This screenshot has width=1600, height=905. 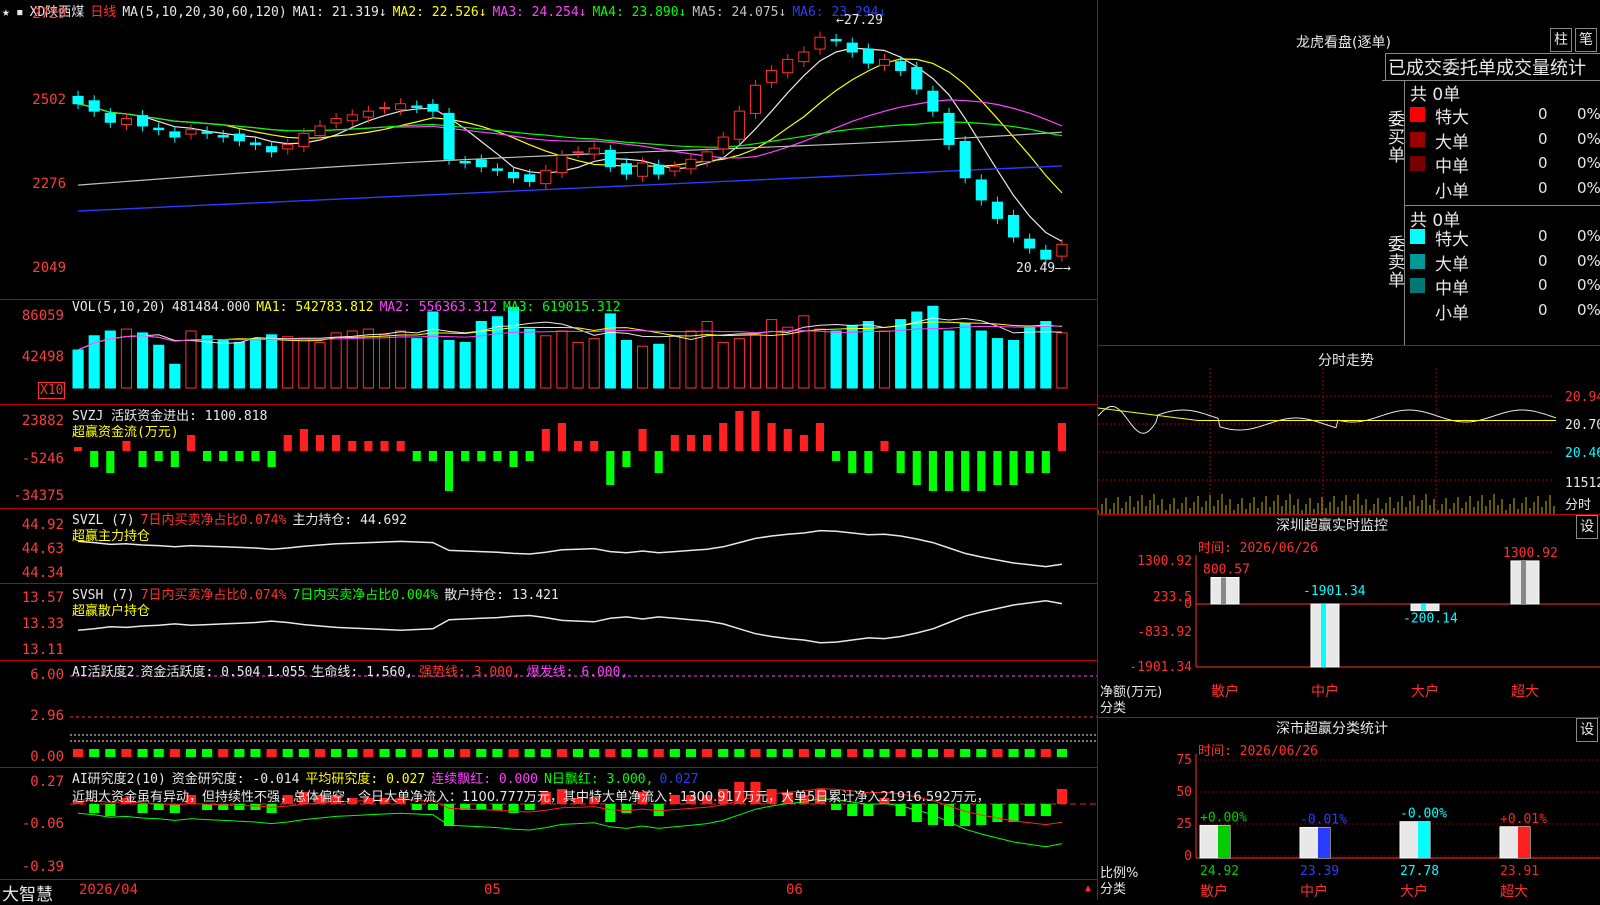 What do you see at coordinates (1492, 67) in the screenshot?
I see `dragon-subtitle: 已成交委托单成交量统计` at bounding box center [1492, 67].